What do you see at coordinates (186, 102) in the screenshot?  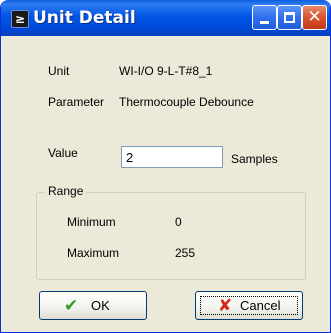 I see `parameter-value: Thermocouple Debounce` at bounding box center [186, 102].